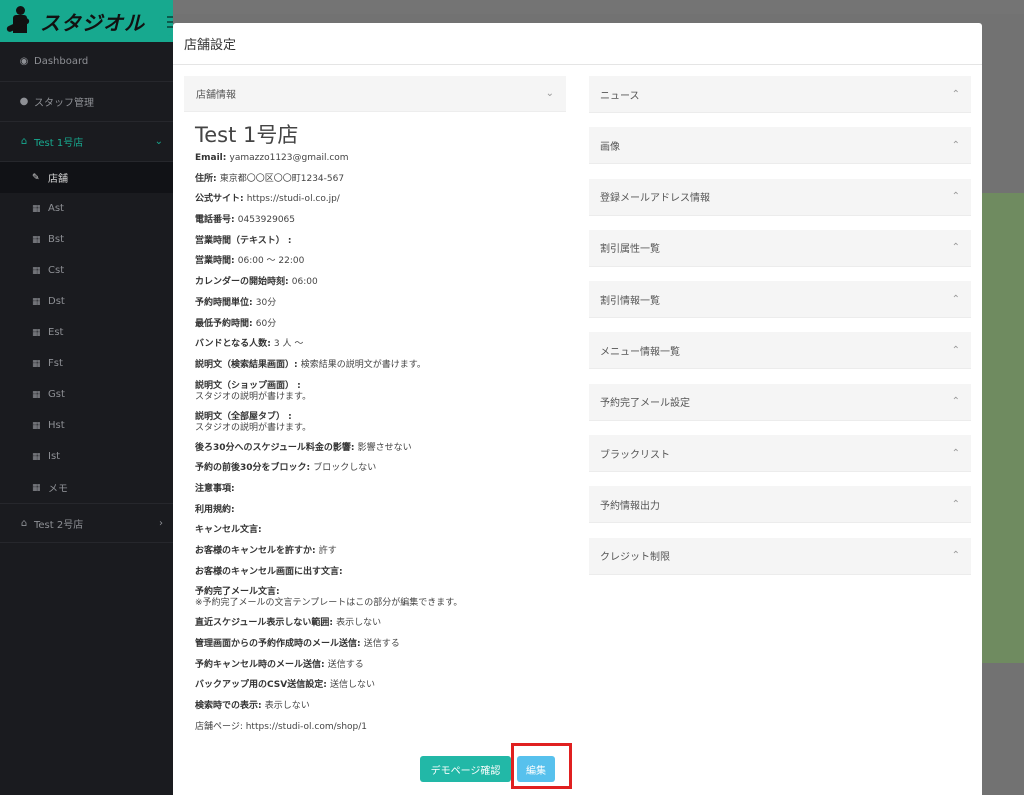 The height and width of the screenshot is (795, 1024). I want to click on info-row: 説明文（検索結果画面）: 検索結果の説明文が書けます。, so click(375, 365).